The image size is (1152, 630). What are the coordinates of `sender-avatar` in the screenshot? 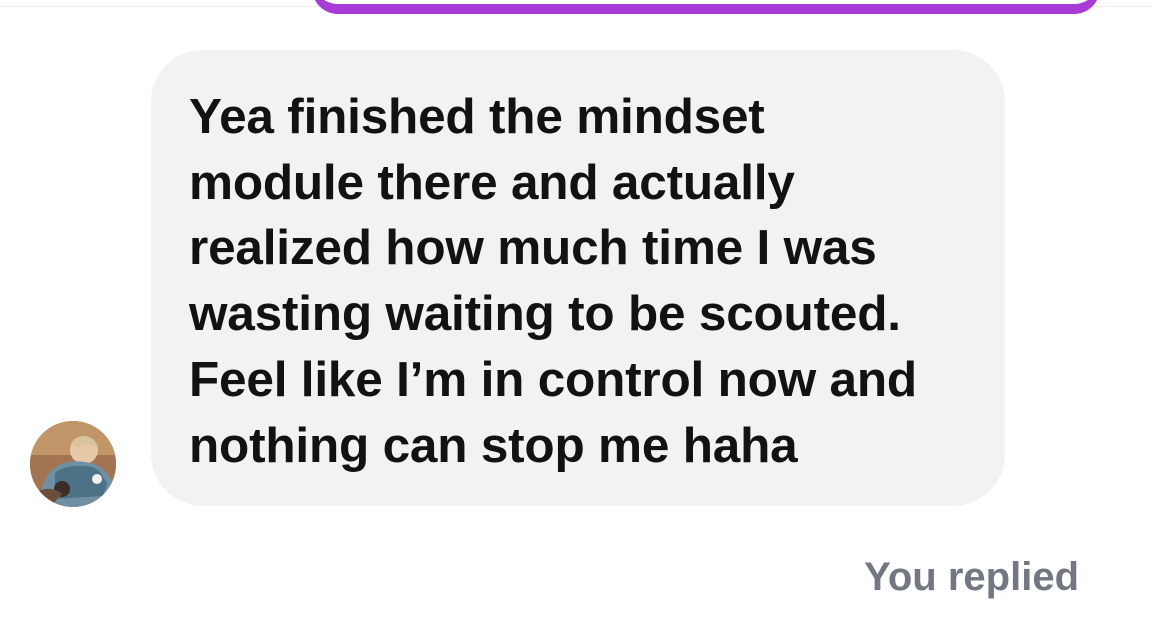 It's located at (73, 464).